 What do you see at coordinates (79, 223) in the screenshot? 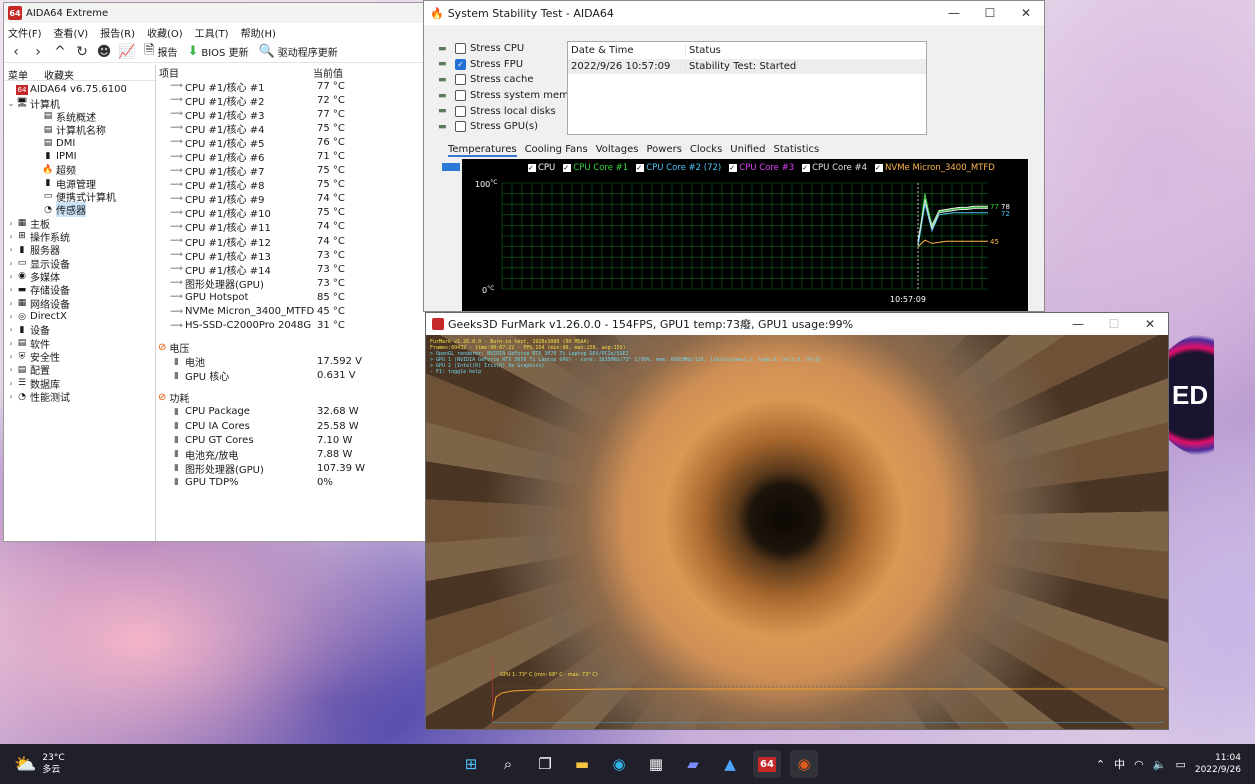
I see `tree-item: › ▦ 主板` at bounding box center [79, 223].